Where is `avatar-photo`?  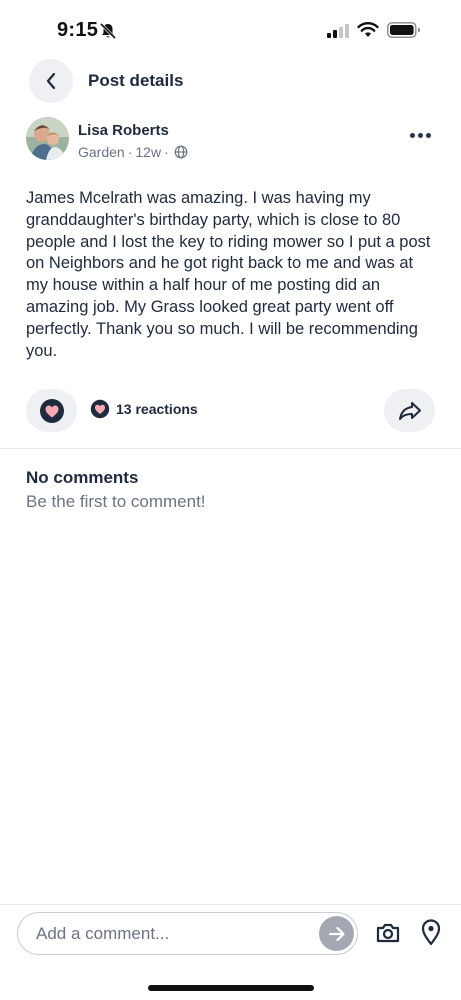 avatar-photo is located at coordinates (47, 138).